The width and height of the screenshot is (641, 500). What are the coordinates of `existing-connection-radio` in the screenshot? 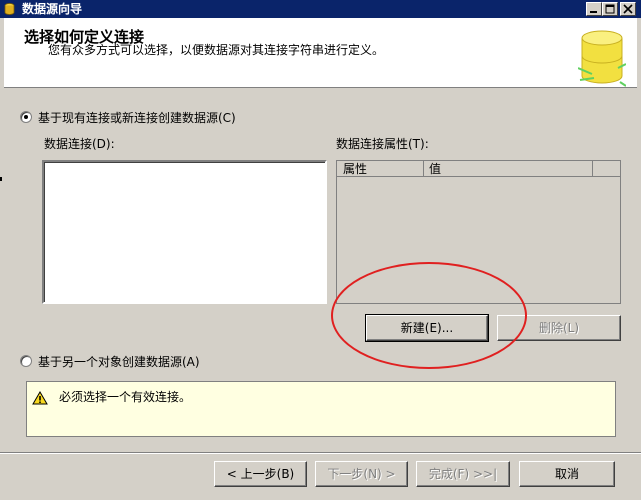 It's located at (26, 117).